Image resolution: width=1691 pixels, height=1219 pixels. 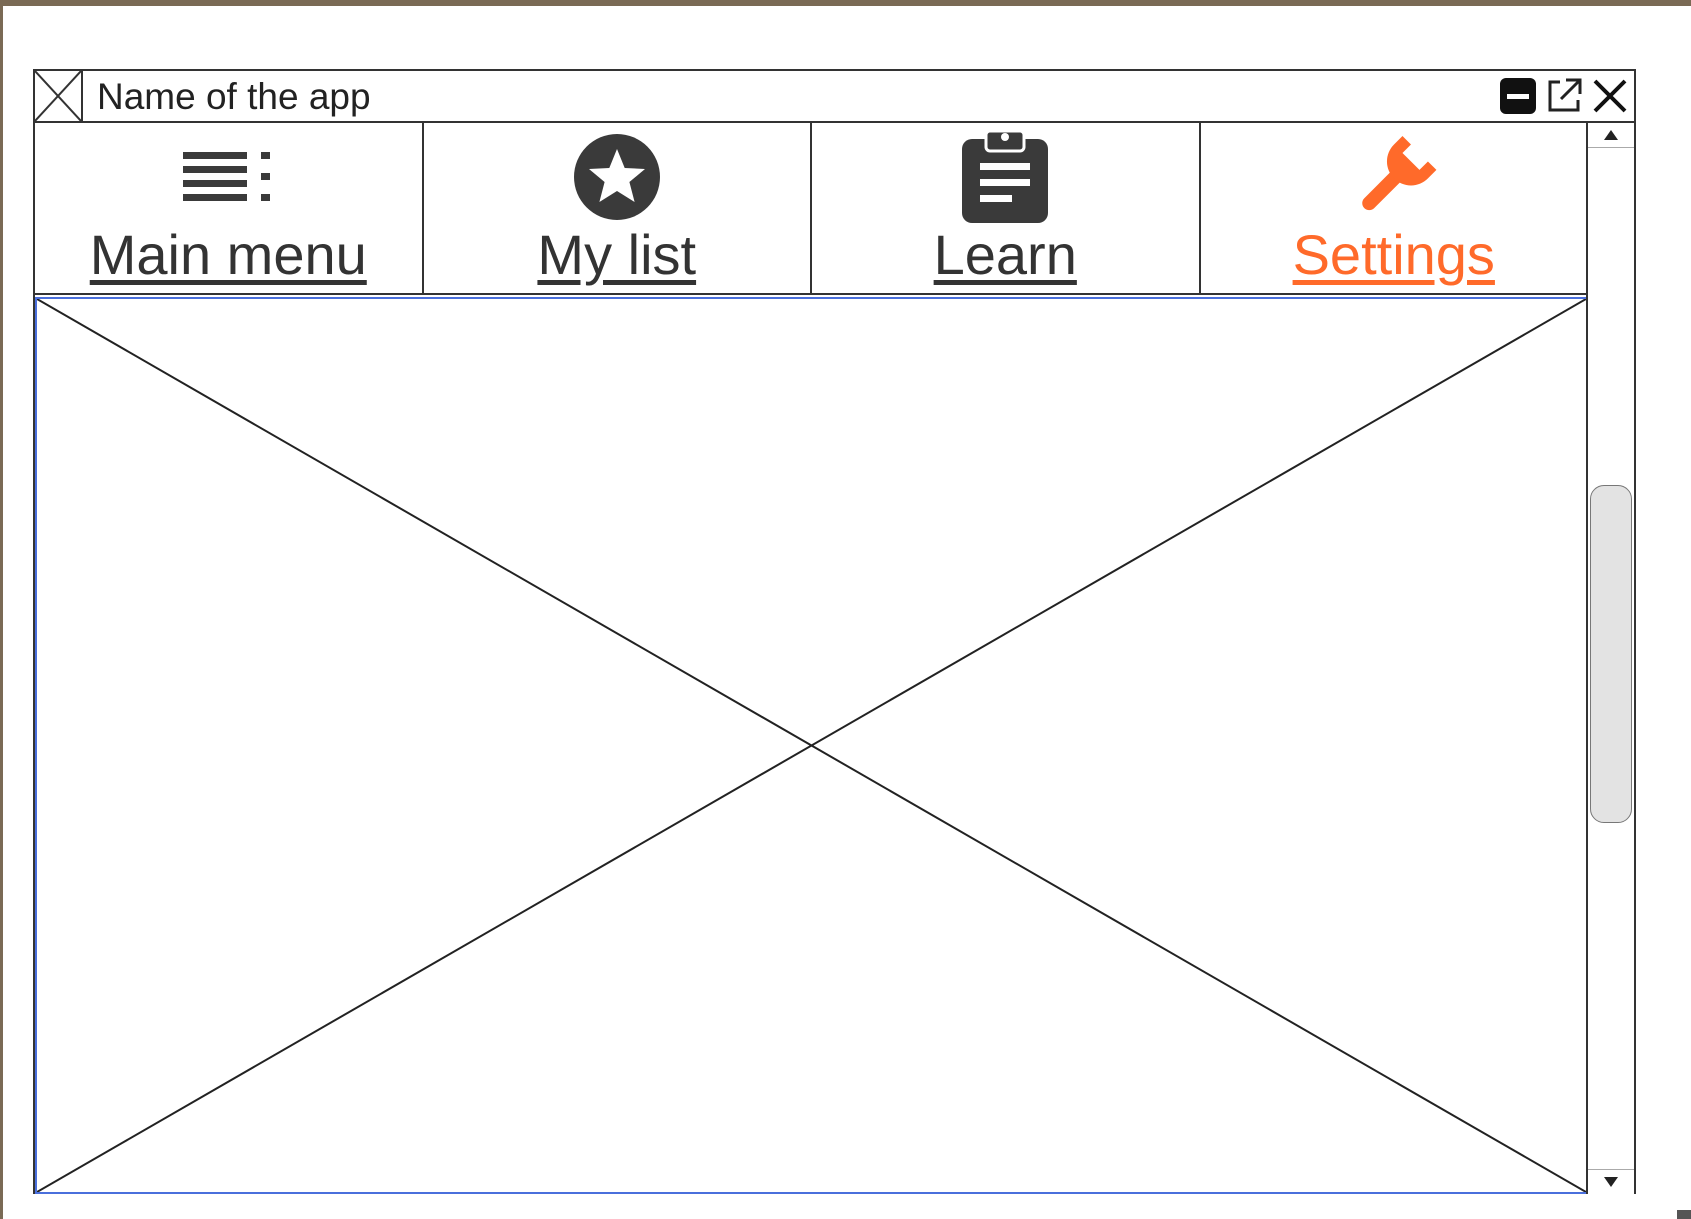 I want to click on nav-label-settings: Settings, so click(x=1393, y=254).